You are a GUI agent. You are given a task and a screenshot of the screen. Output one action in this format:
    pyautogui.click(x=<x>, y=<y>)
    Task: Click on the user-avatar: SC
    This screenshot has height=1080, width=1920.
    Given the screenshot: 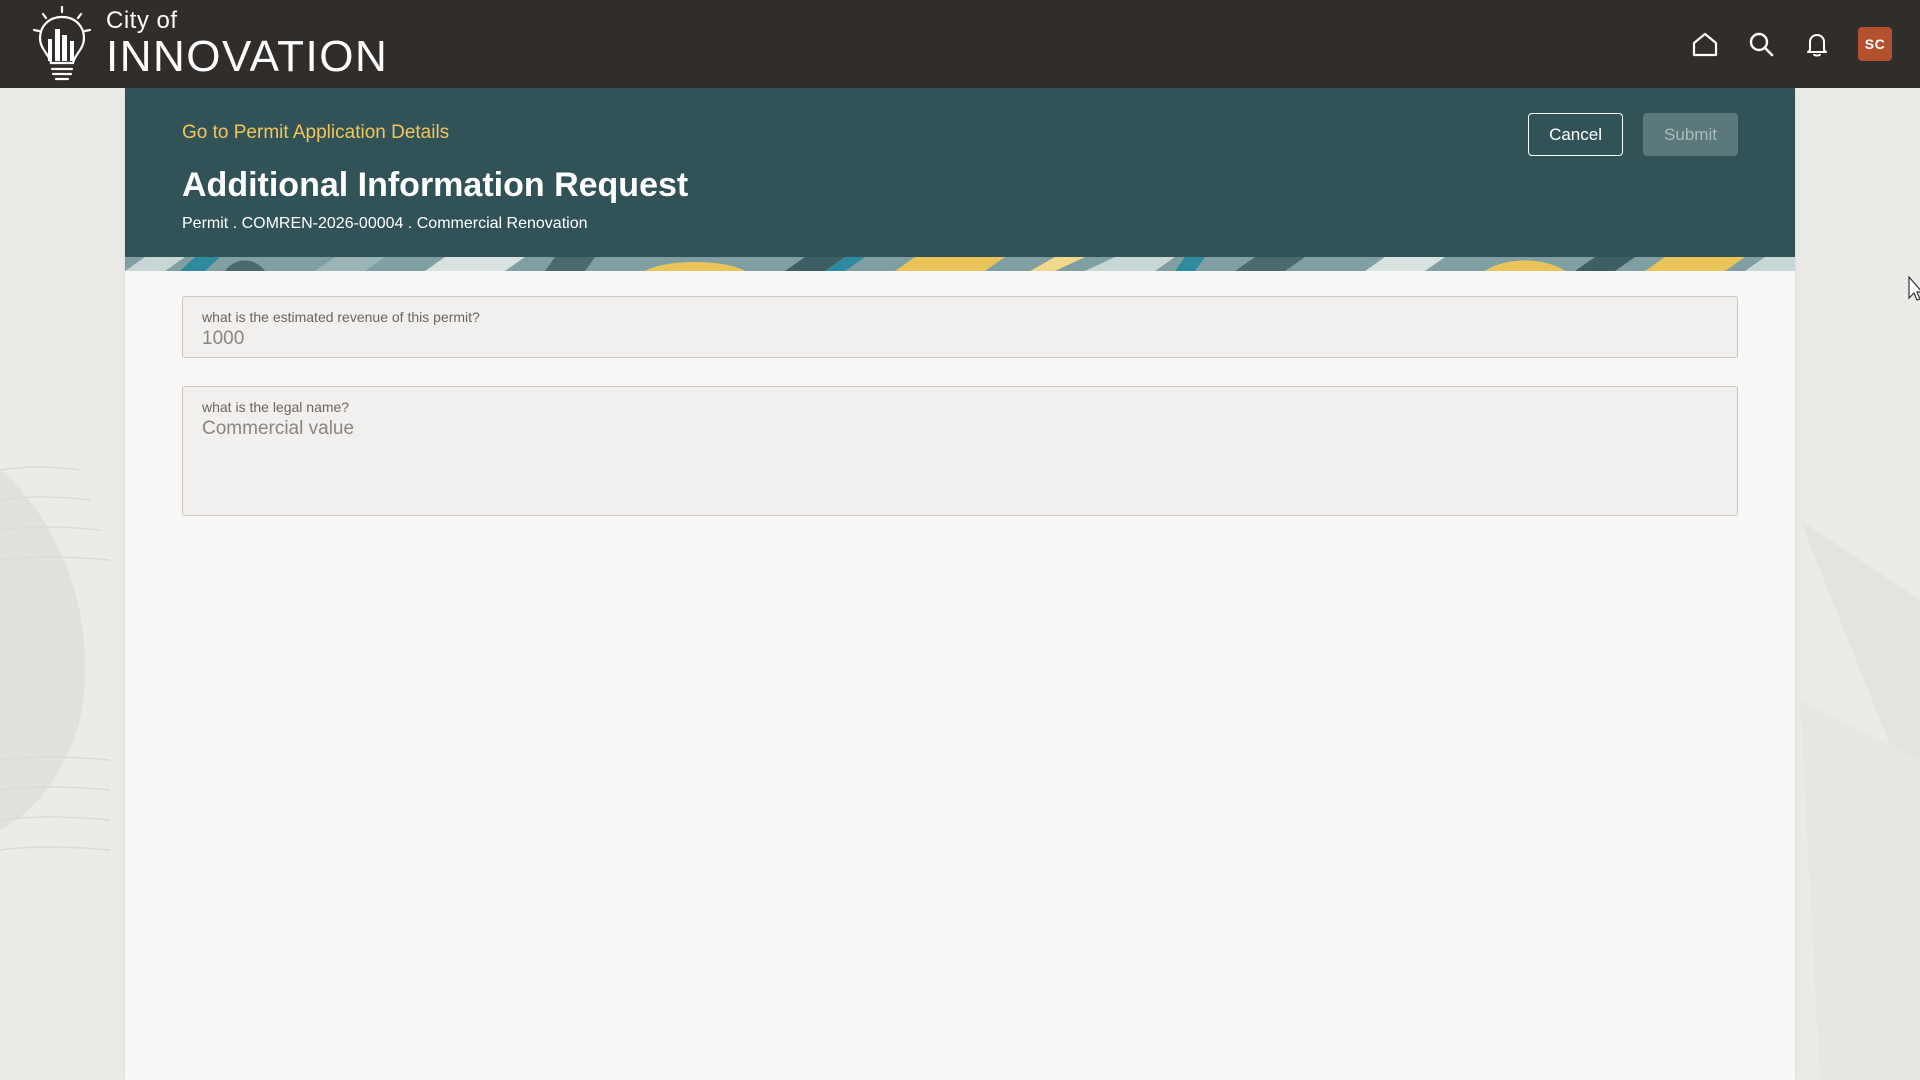 What is the action you would take?
    pyautogui.click(x=1875, y=44)
    